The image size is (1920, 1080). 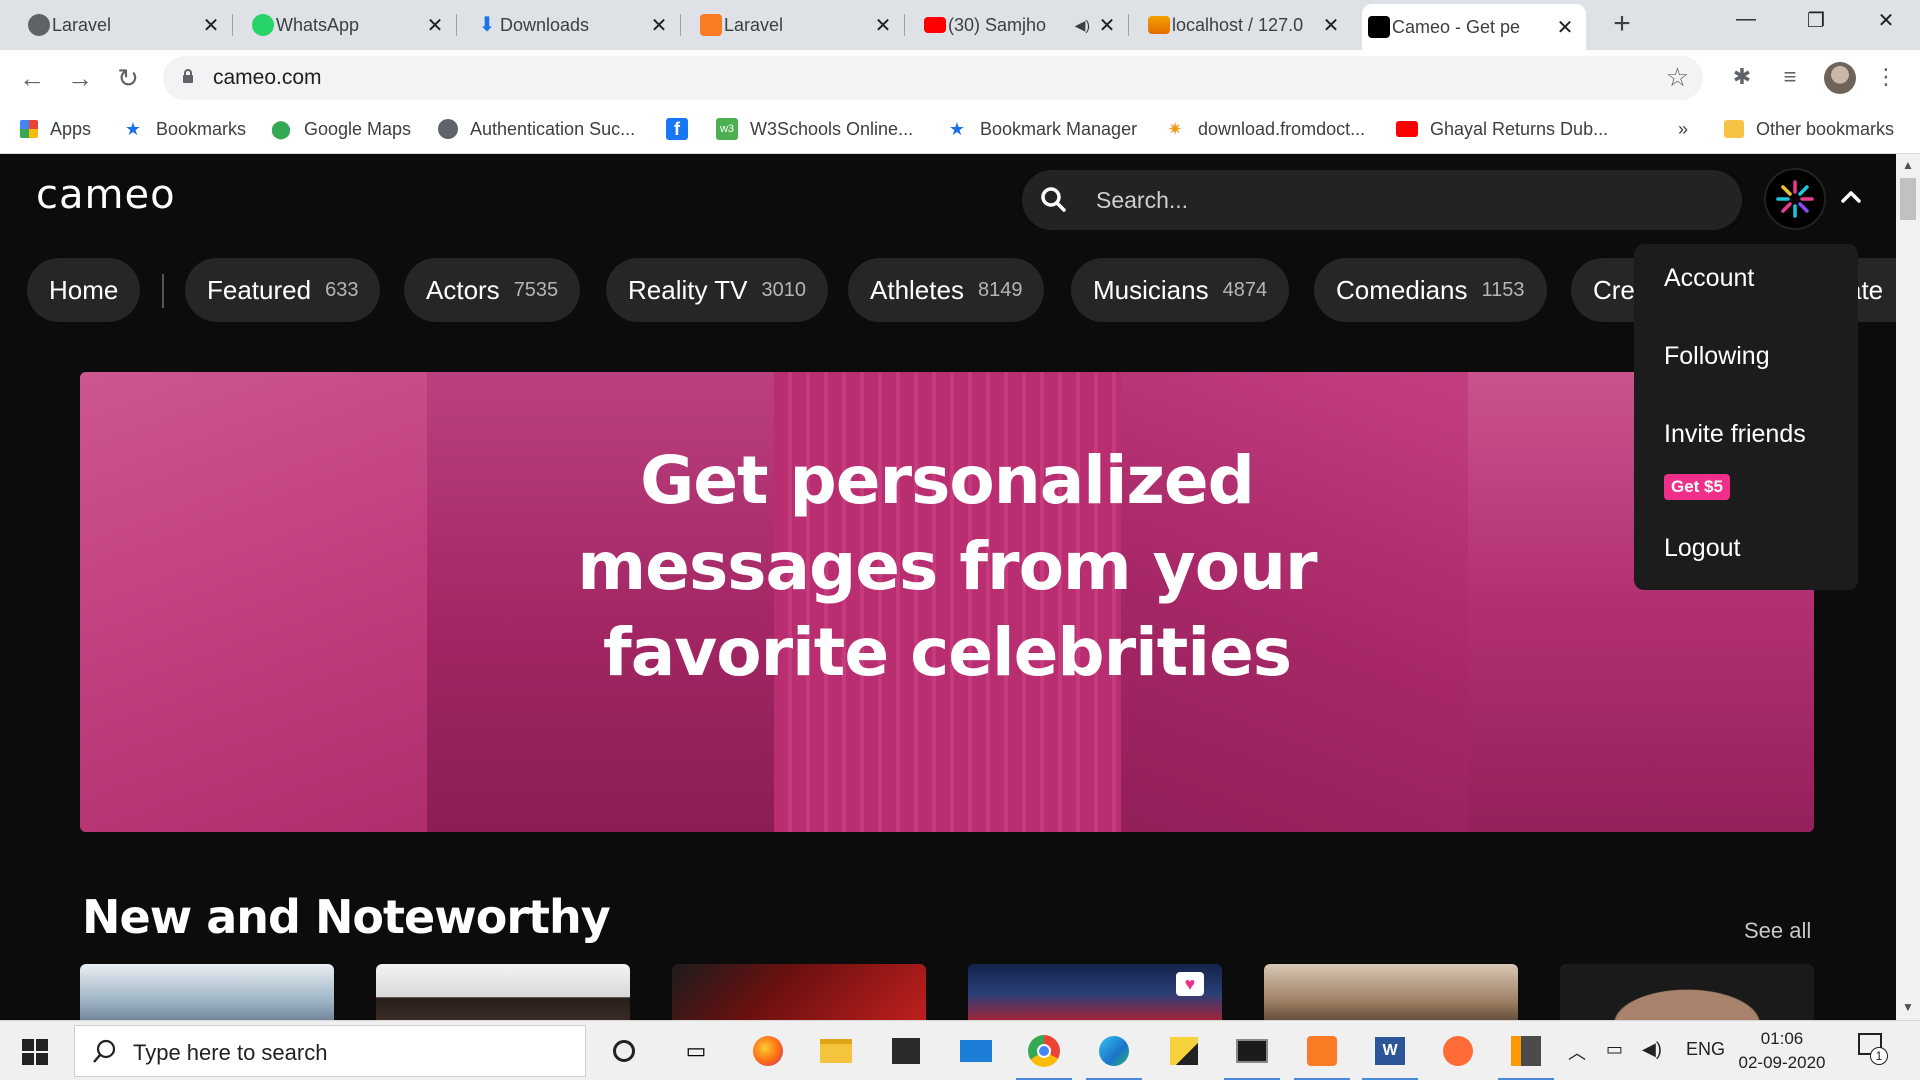 What do you see at coordinates (1614, 1049) in the screenshot?
I see `battery-icon: ▭` at bounding box center [1614, 1049].